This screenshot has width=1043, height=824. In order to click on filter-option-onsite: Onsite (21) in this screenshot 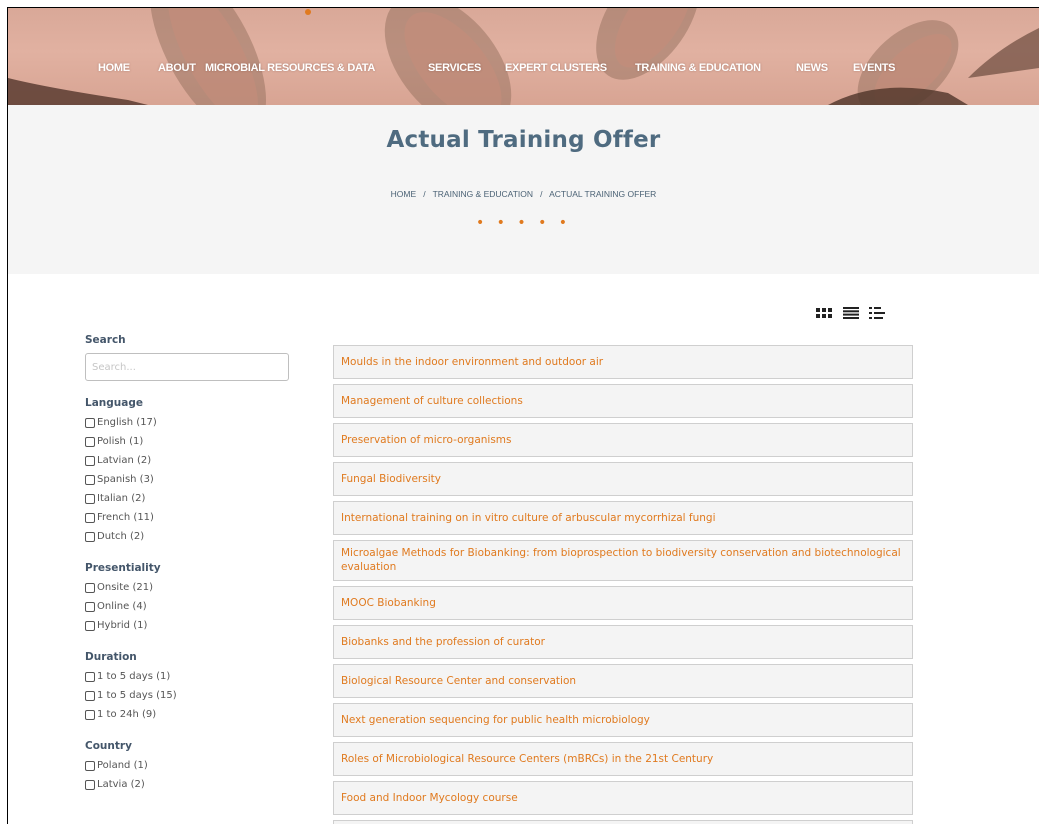, I will do `click(195, 587)`.